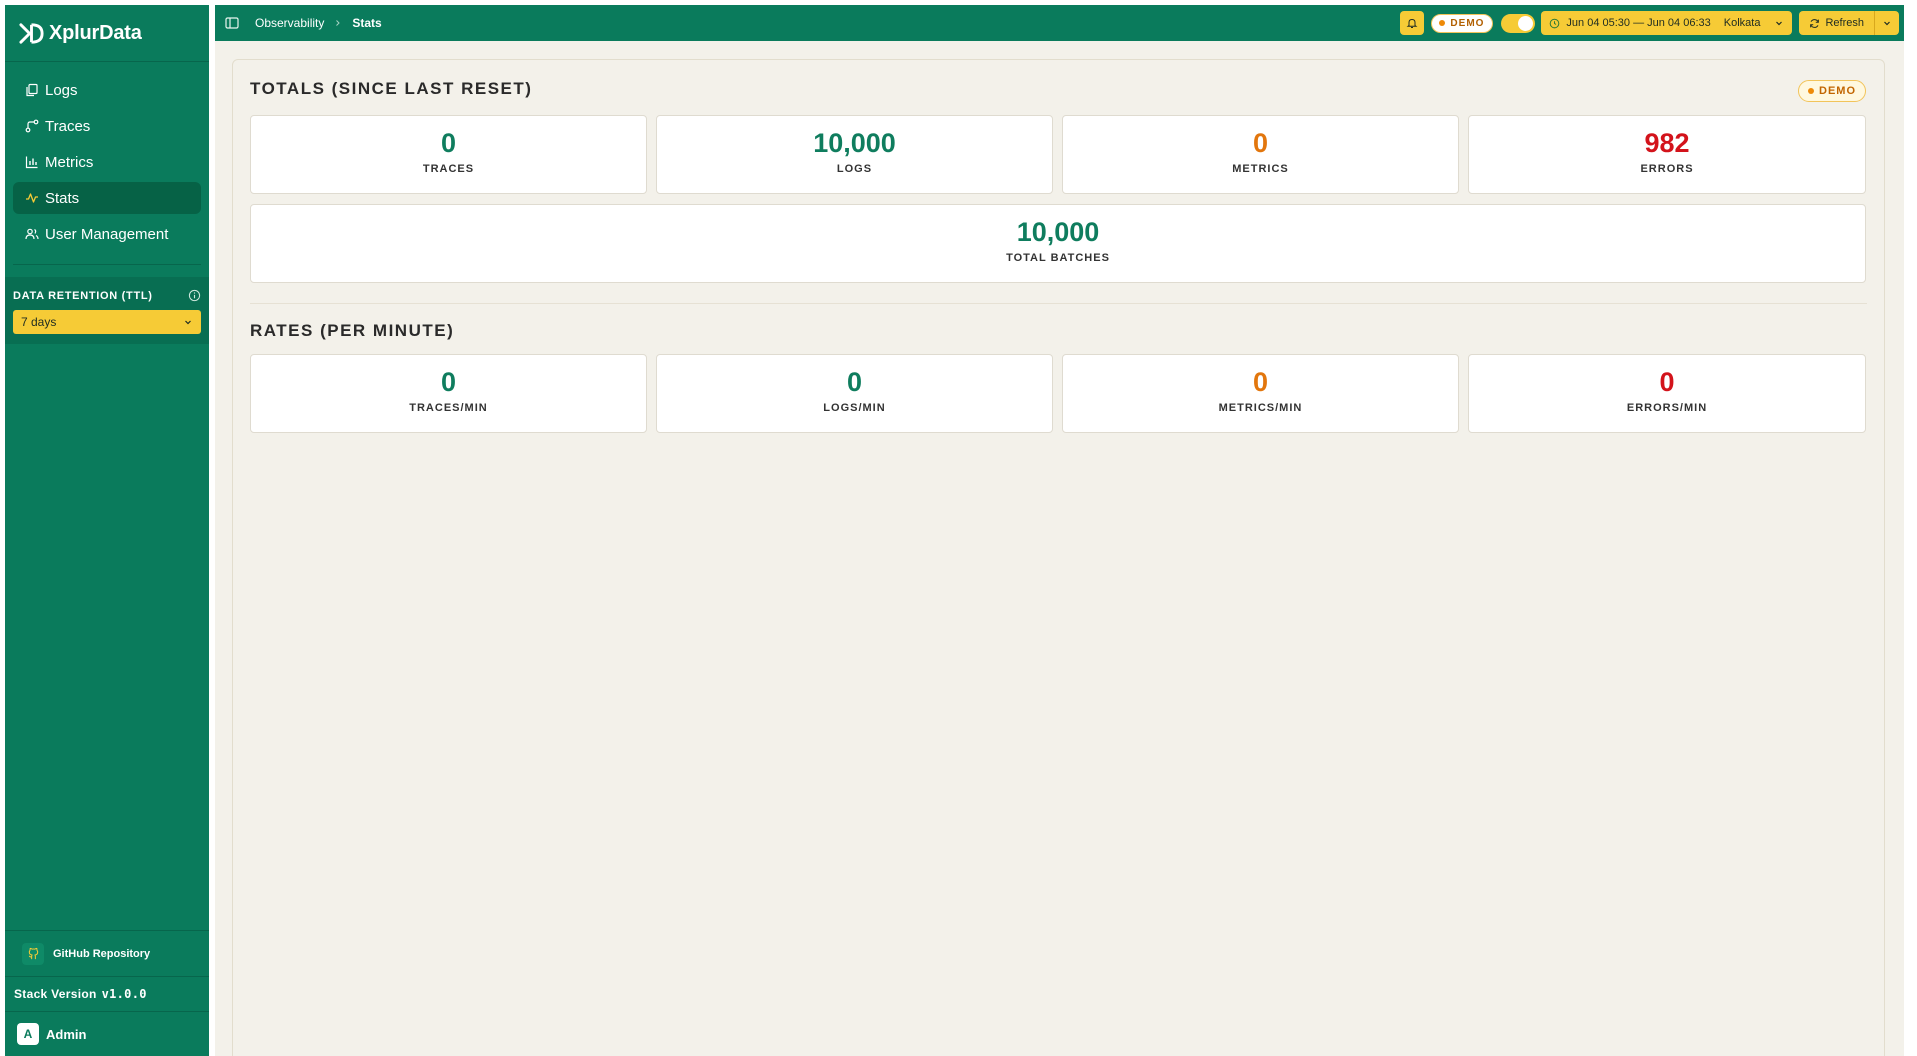  I want to click on rate-card-traces: 0 TRACES/MIN, so click(448, 393).